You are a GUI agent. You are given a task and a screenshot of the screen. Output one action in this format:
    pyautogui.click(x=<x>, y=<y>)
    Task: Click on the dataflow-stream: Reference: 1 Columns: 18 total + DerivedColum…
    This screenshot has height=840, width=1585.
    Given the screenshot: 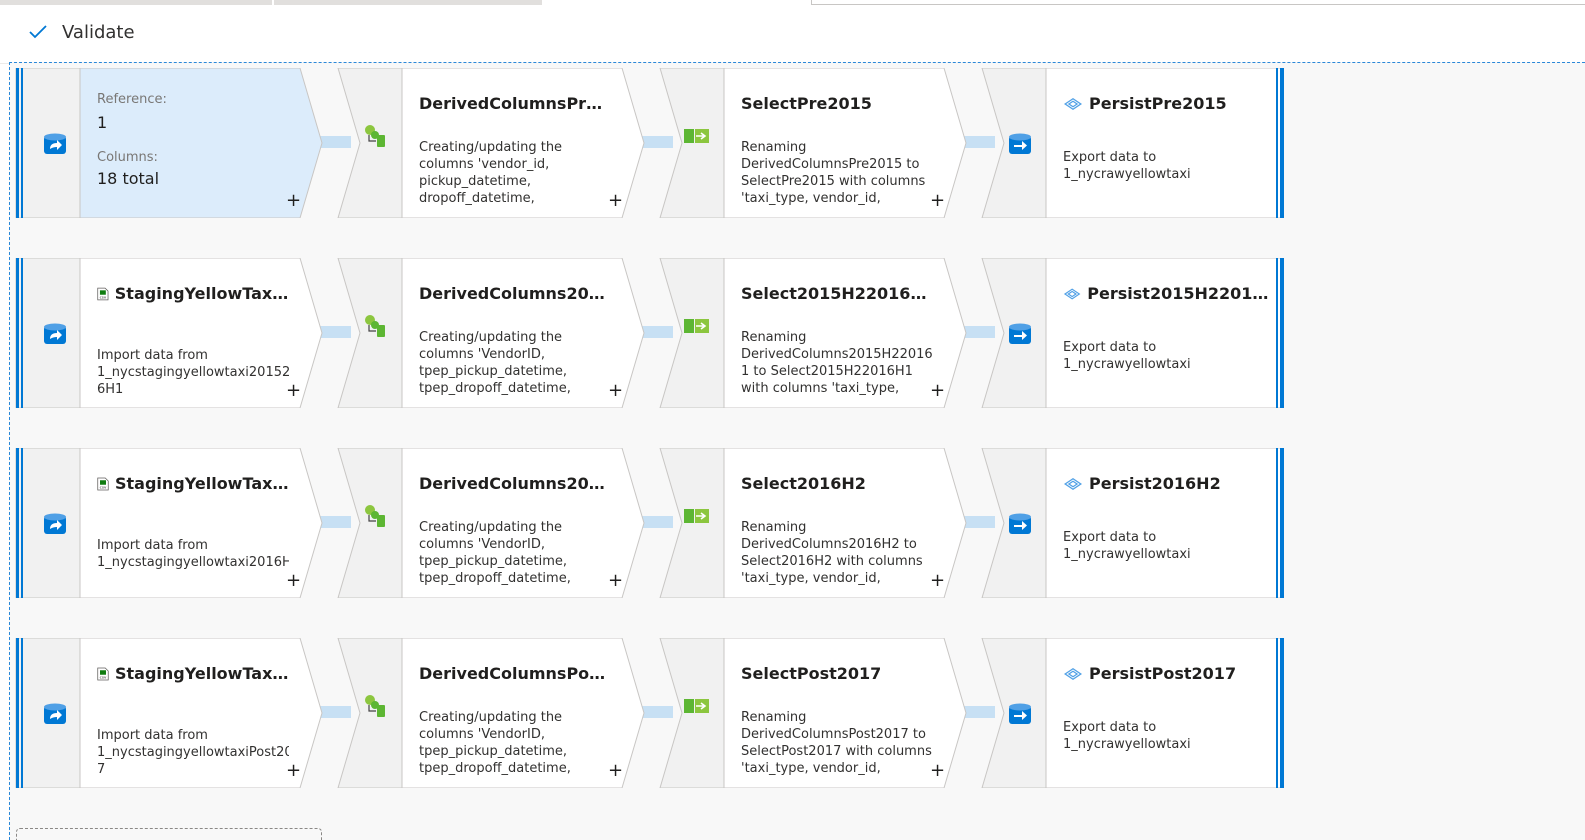 What is the action you would take?
    pyautogui.click(x=655, y=143)
    